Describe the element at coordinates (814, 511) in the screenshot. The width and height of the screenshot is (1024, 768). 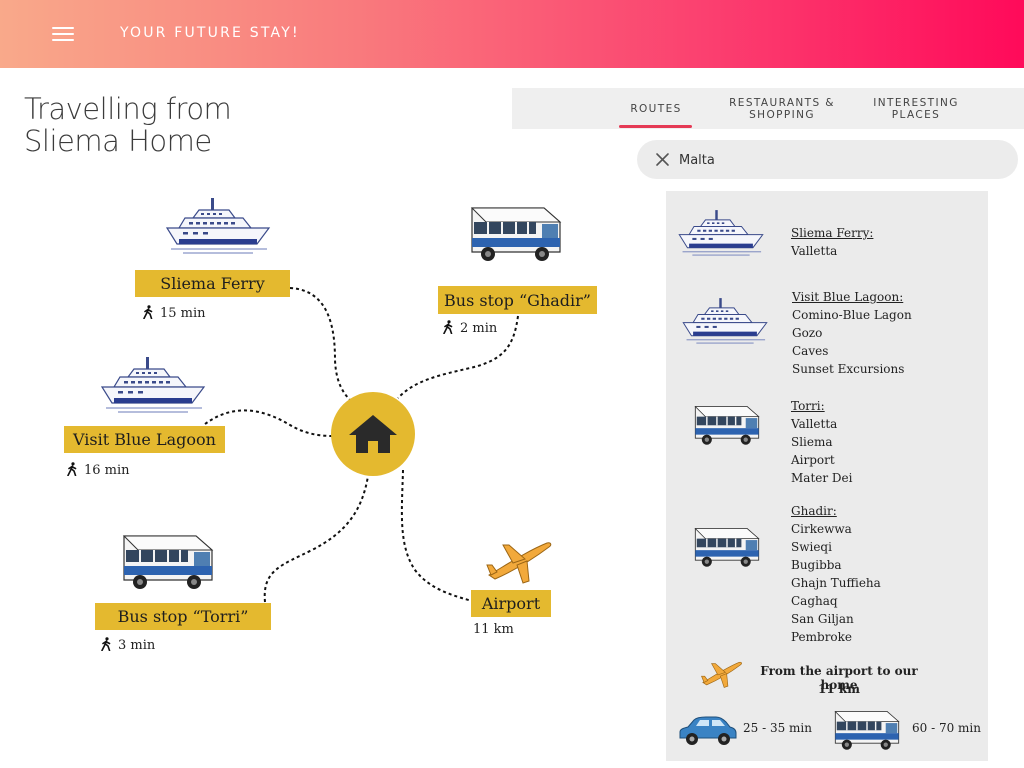
I see `route-title-ghadir: Ghadir:` at that location.